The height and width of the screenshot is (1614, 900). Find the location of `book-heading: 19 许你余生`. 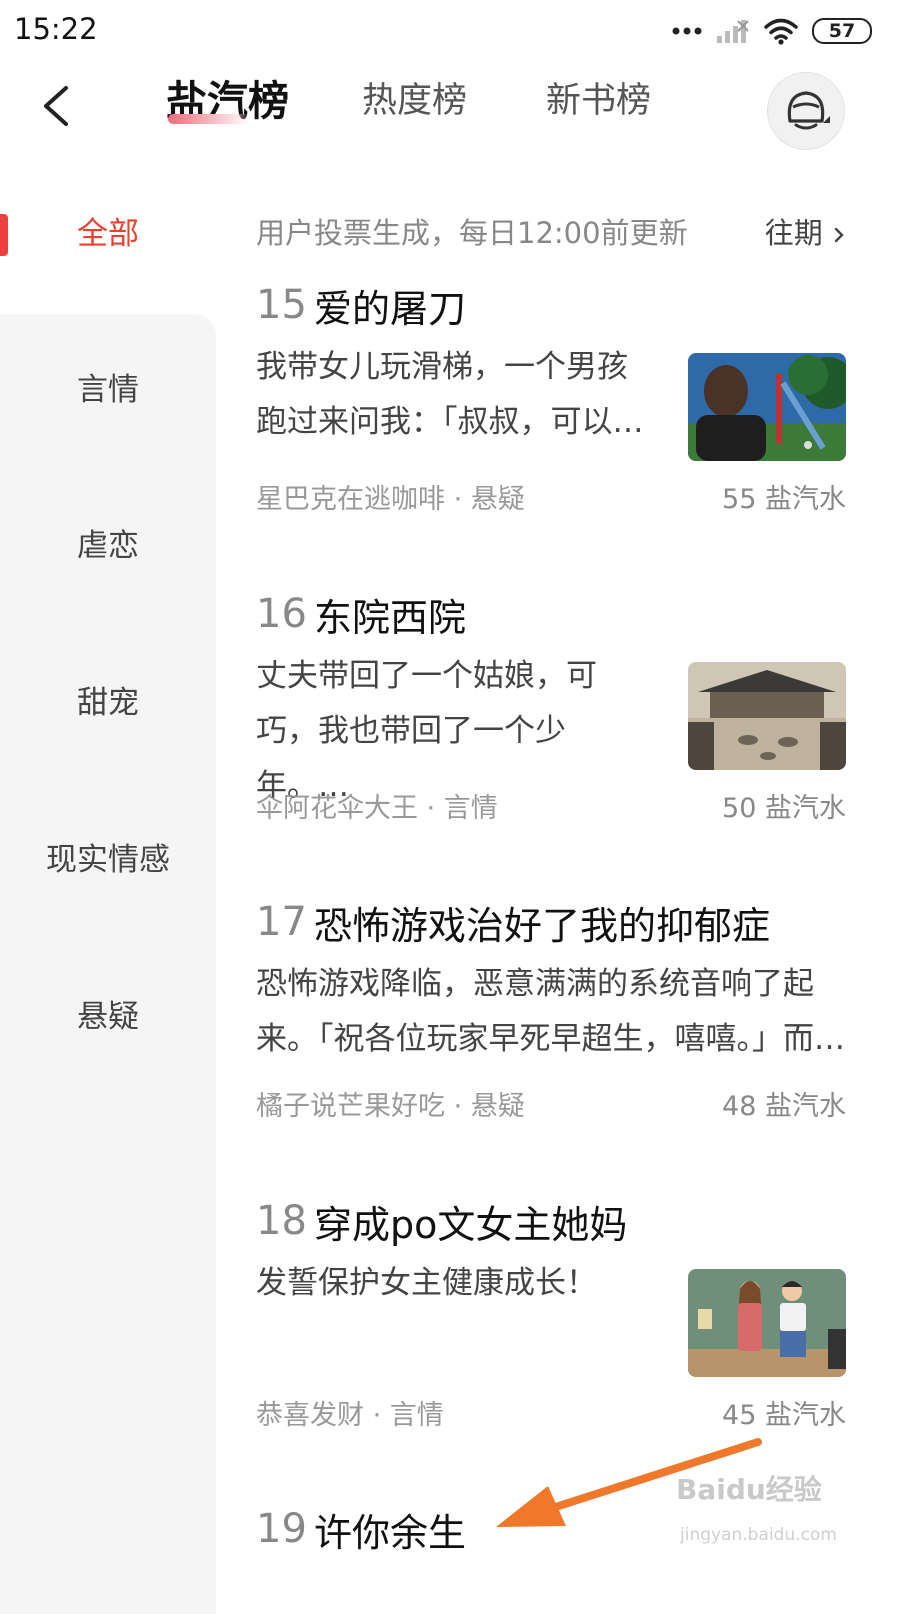

book-heading: 19 许你余生 is located at coordinates (361, 1529).